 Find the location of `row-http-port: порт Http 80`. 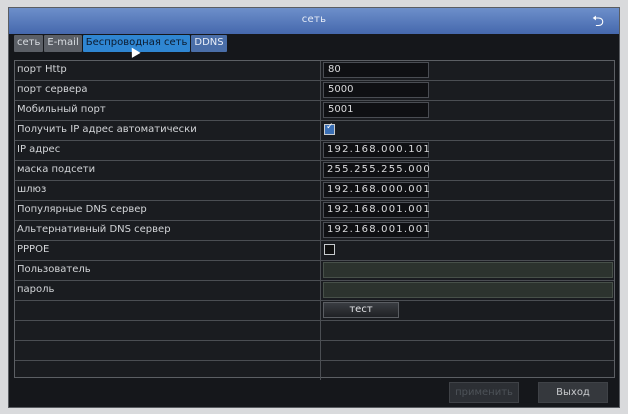

row-http-port: порт Http 80 is located at coordinates (314, 71).